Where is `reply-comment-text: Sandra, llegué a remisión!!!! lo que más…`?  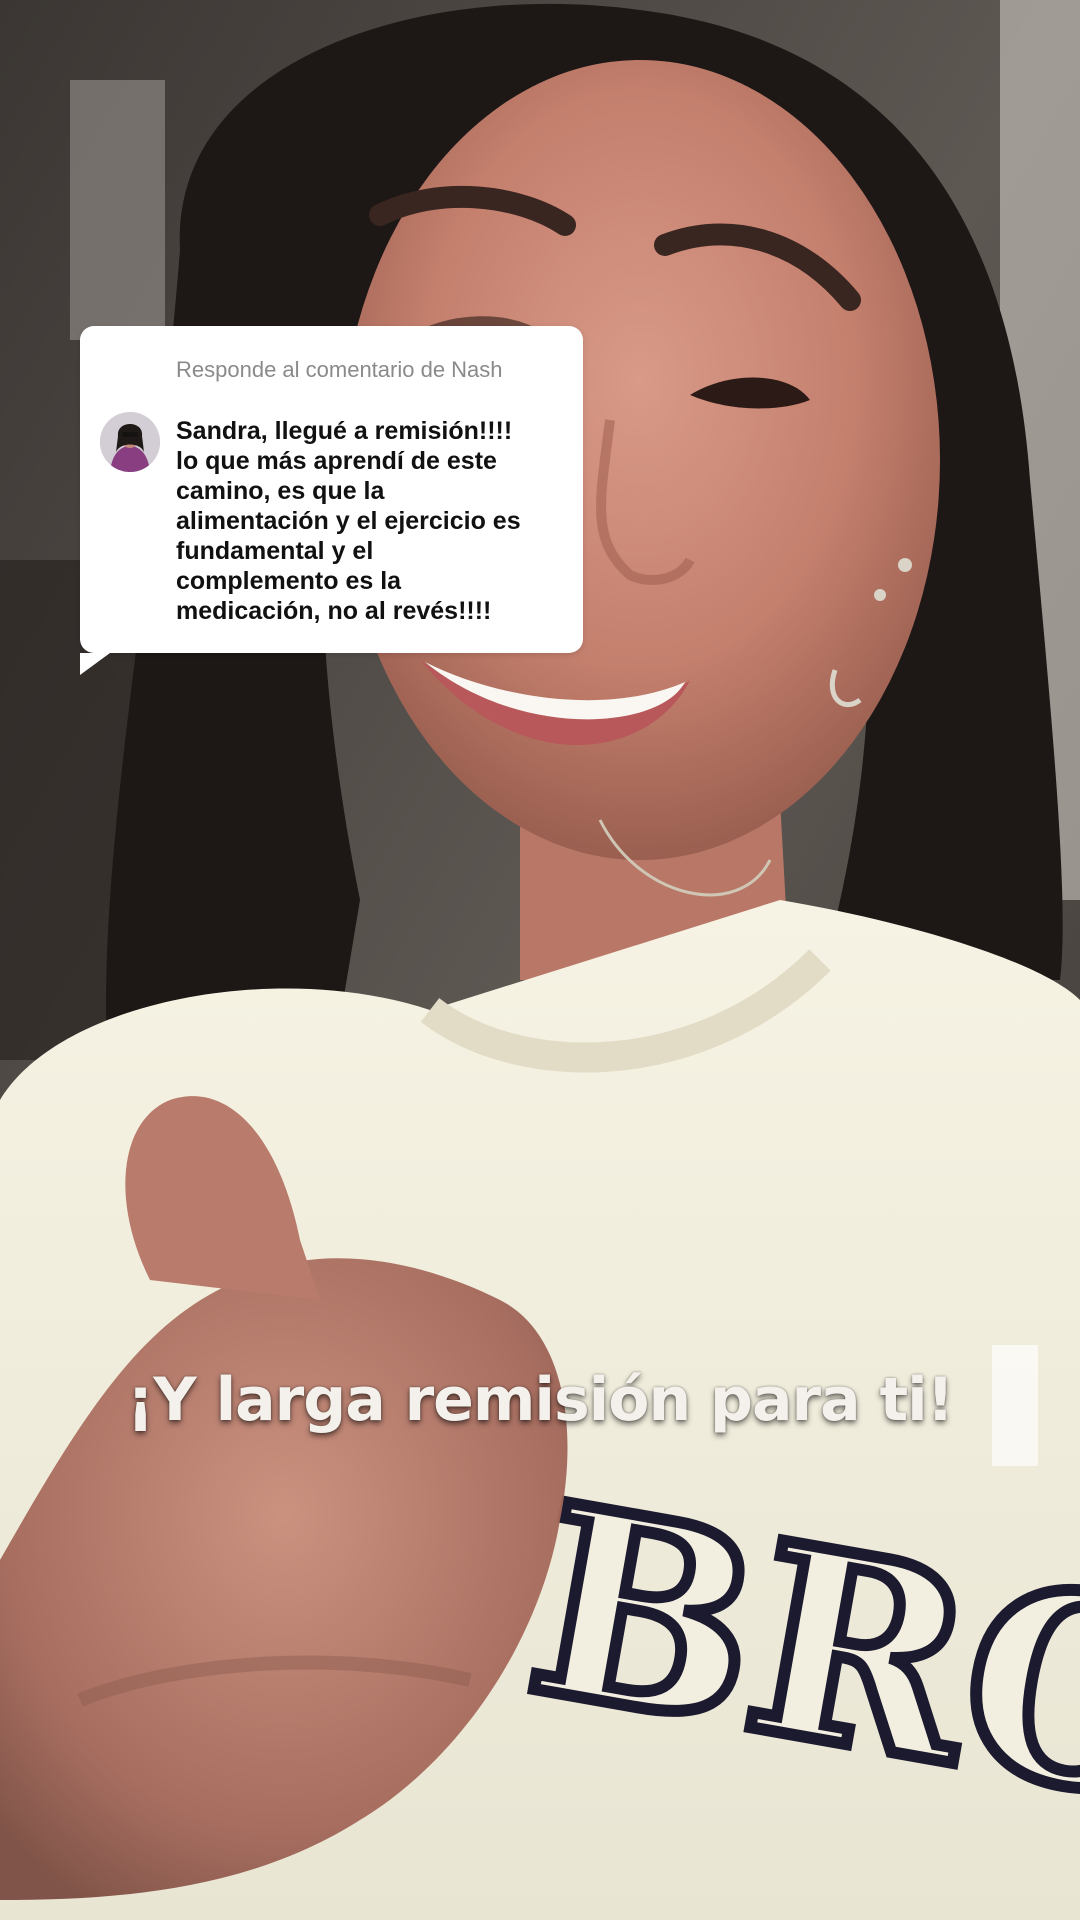 reply-comment-text: Sandra, llegué a remisión!!!! lo que más… is located at coordinates (348, 521).